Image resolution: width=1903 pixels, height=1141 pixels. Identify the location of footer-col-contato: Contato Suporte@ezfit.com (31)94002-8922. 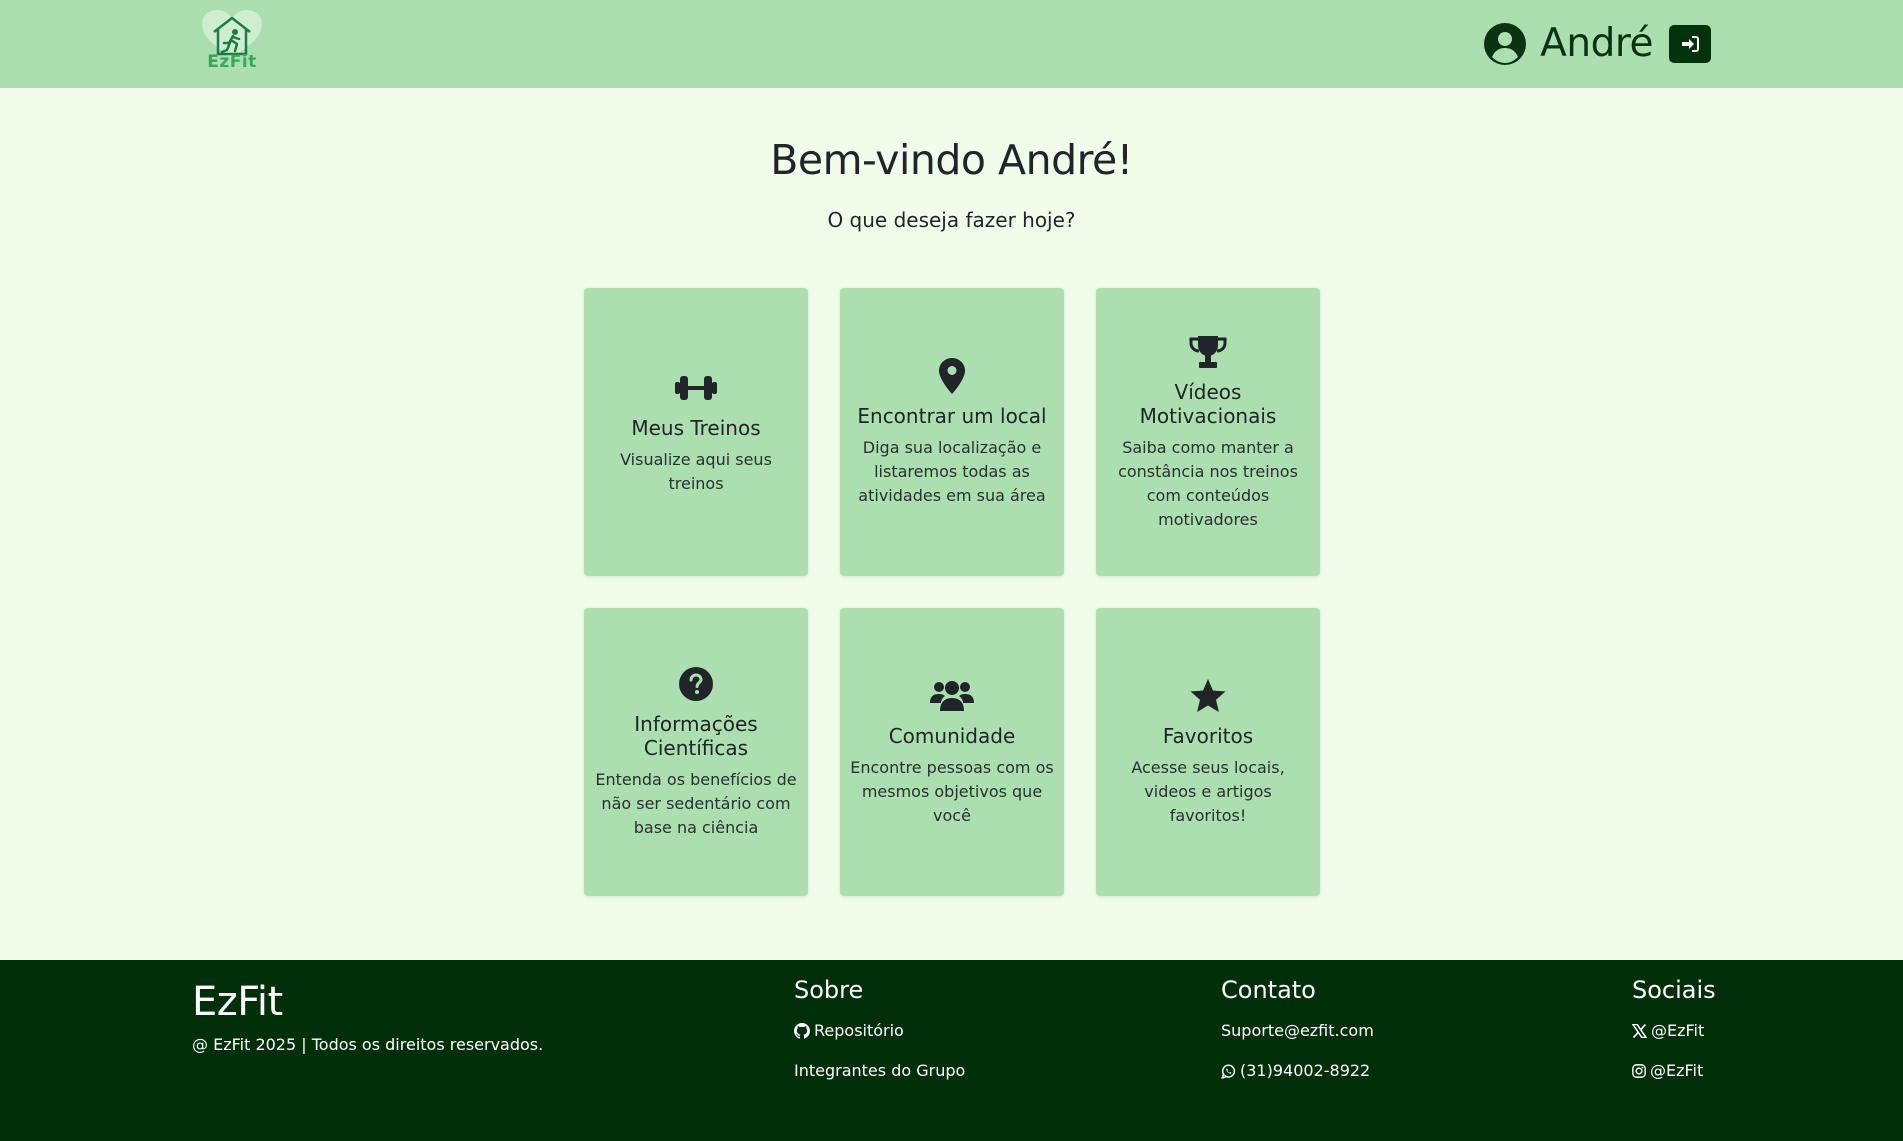
(1297, 1037).